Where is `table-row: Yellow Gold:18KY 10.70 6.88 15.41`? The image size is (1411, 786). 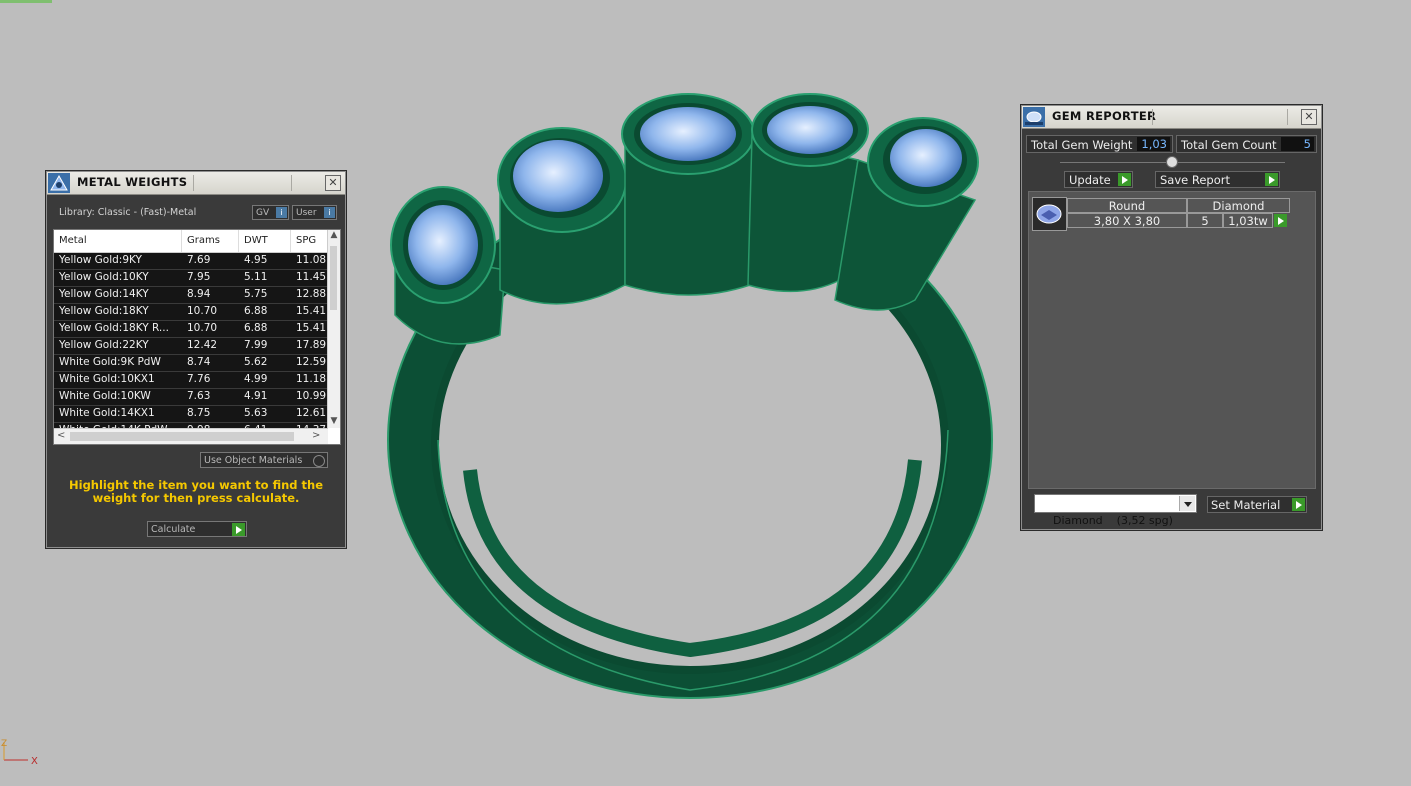 table-row: Yellow Gold:18KY 10.70 6.88 15.41 is located at coordinates (191, 312).